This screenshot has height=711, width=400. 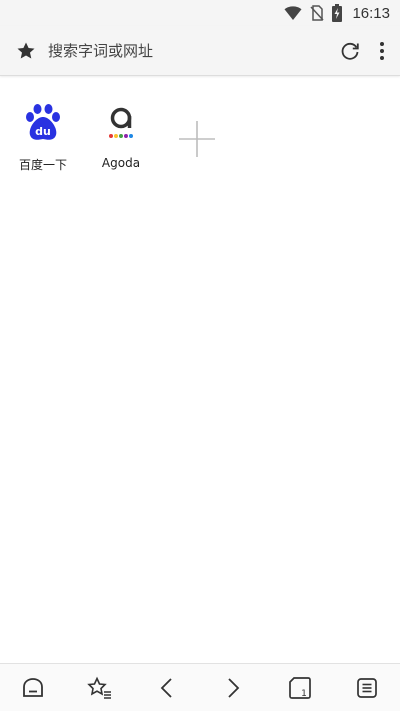 I want to click on forward-button, so click(x=233, y=688).